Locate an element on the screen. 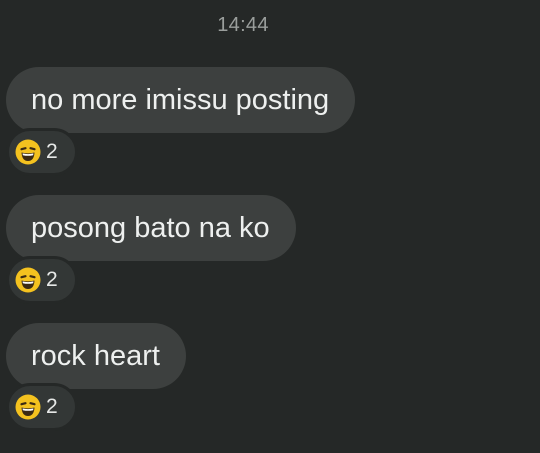 This screenshot has width=540, height=453. message-text: no more imissu posting is located at coordinates (180, 100).